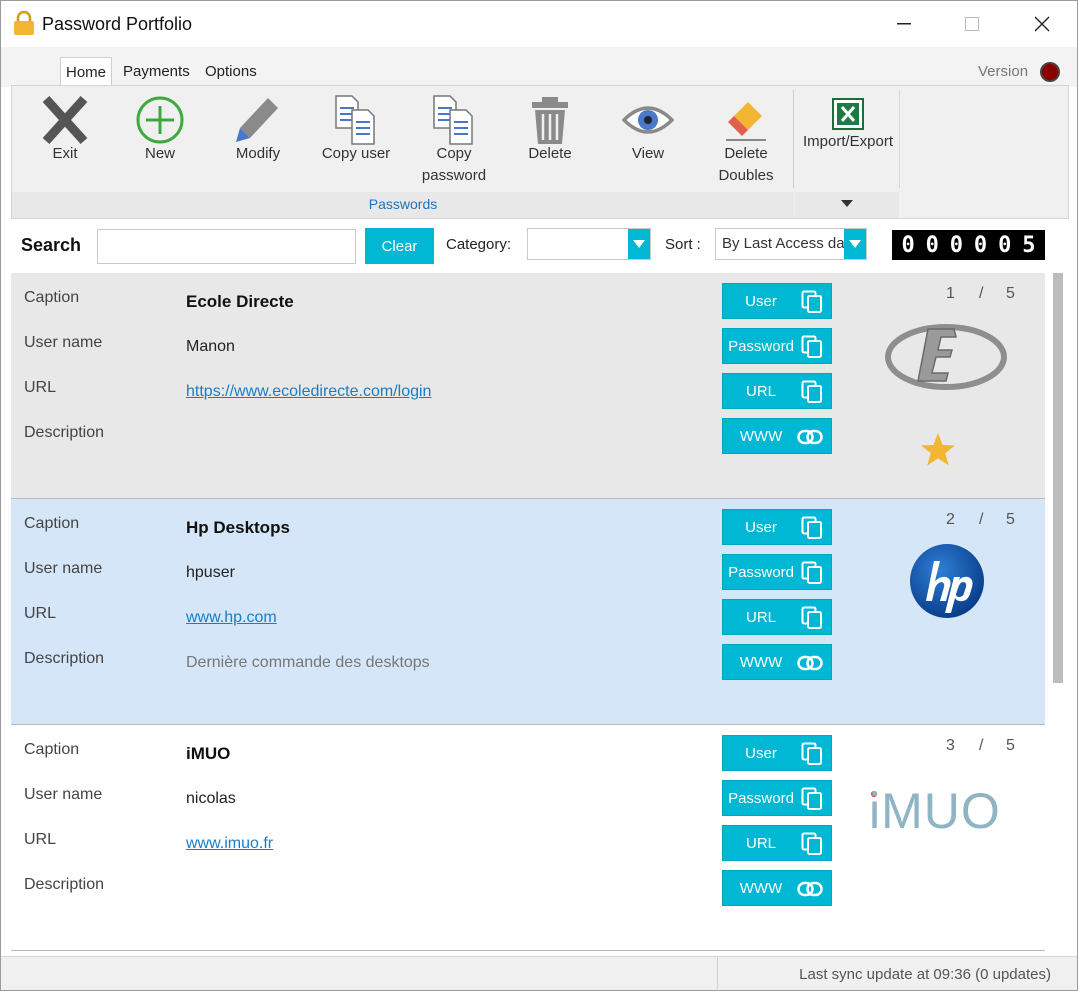 This screenshot has width=1078, height=991. I want to click on hp-logo, so click(947, 581).